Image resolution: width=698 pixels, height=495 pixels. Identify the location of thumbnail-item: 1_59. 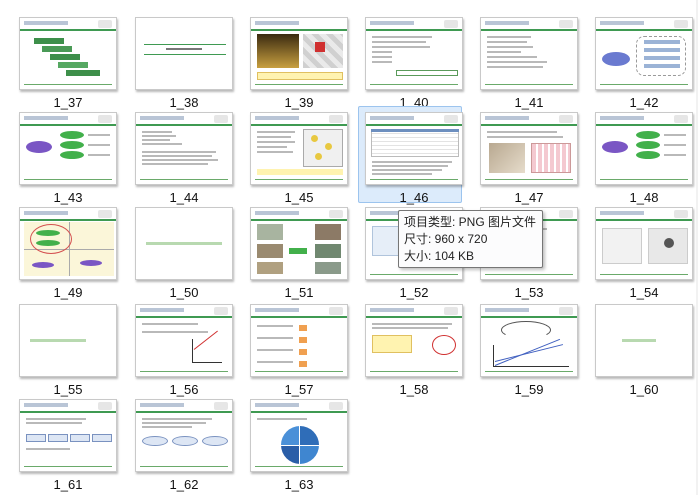
(536, 351).